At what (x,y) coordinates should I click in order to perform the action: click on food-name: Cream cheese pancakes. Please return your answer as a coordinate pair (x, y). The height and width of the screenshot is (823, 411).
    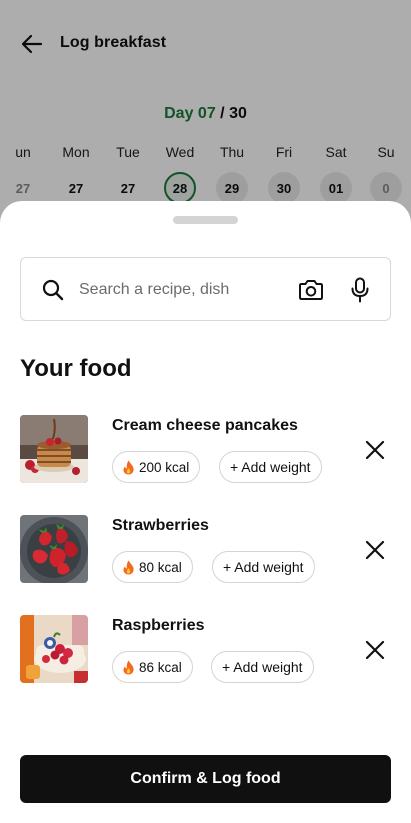
    Looking at the image, I should click on (205, 425).